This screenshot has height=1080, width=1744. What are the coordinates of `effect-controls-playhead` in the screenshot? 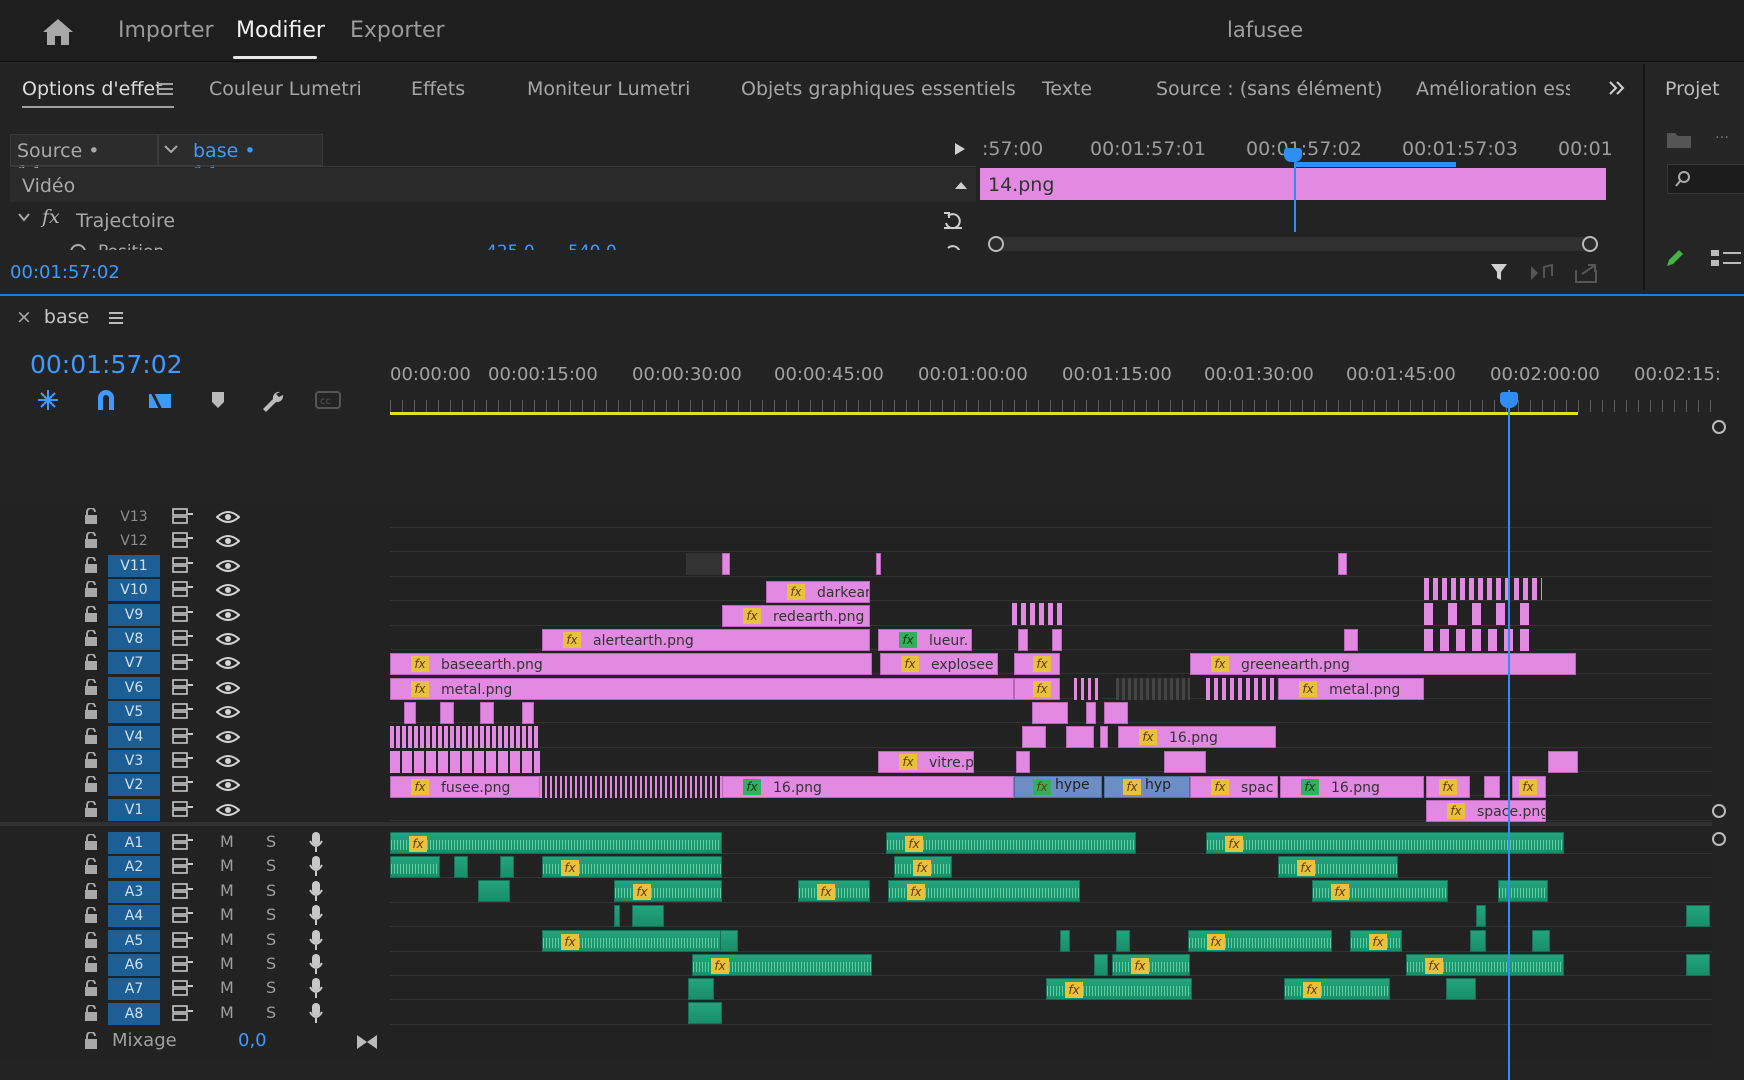 It's located at (1295, 191).